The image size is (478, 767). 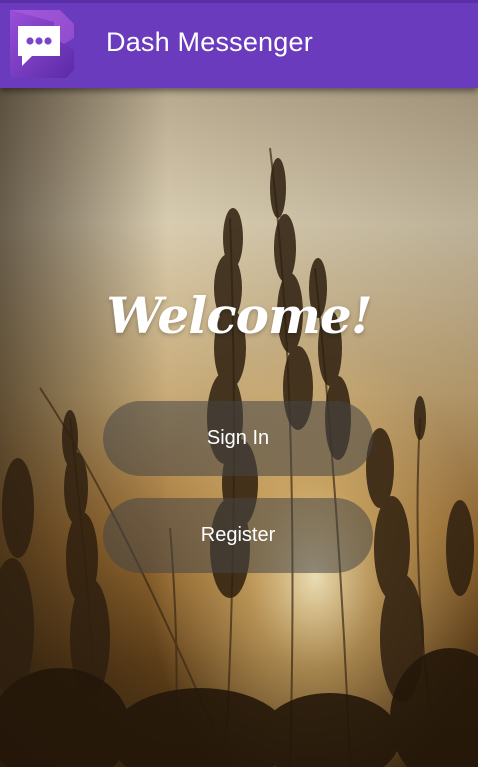 I want to click on register-button: Register, so click(x=238, y=535).